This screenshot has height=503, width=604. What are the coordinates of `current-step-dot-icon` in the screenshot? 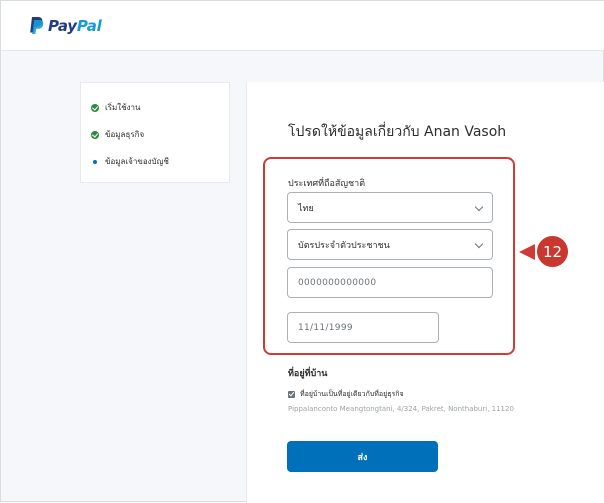 It's located at (95, 161).